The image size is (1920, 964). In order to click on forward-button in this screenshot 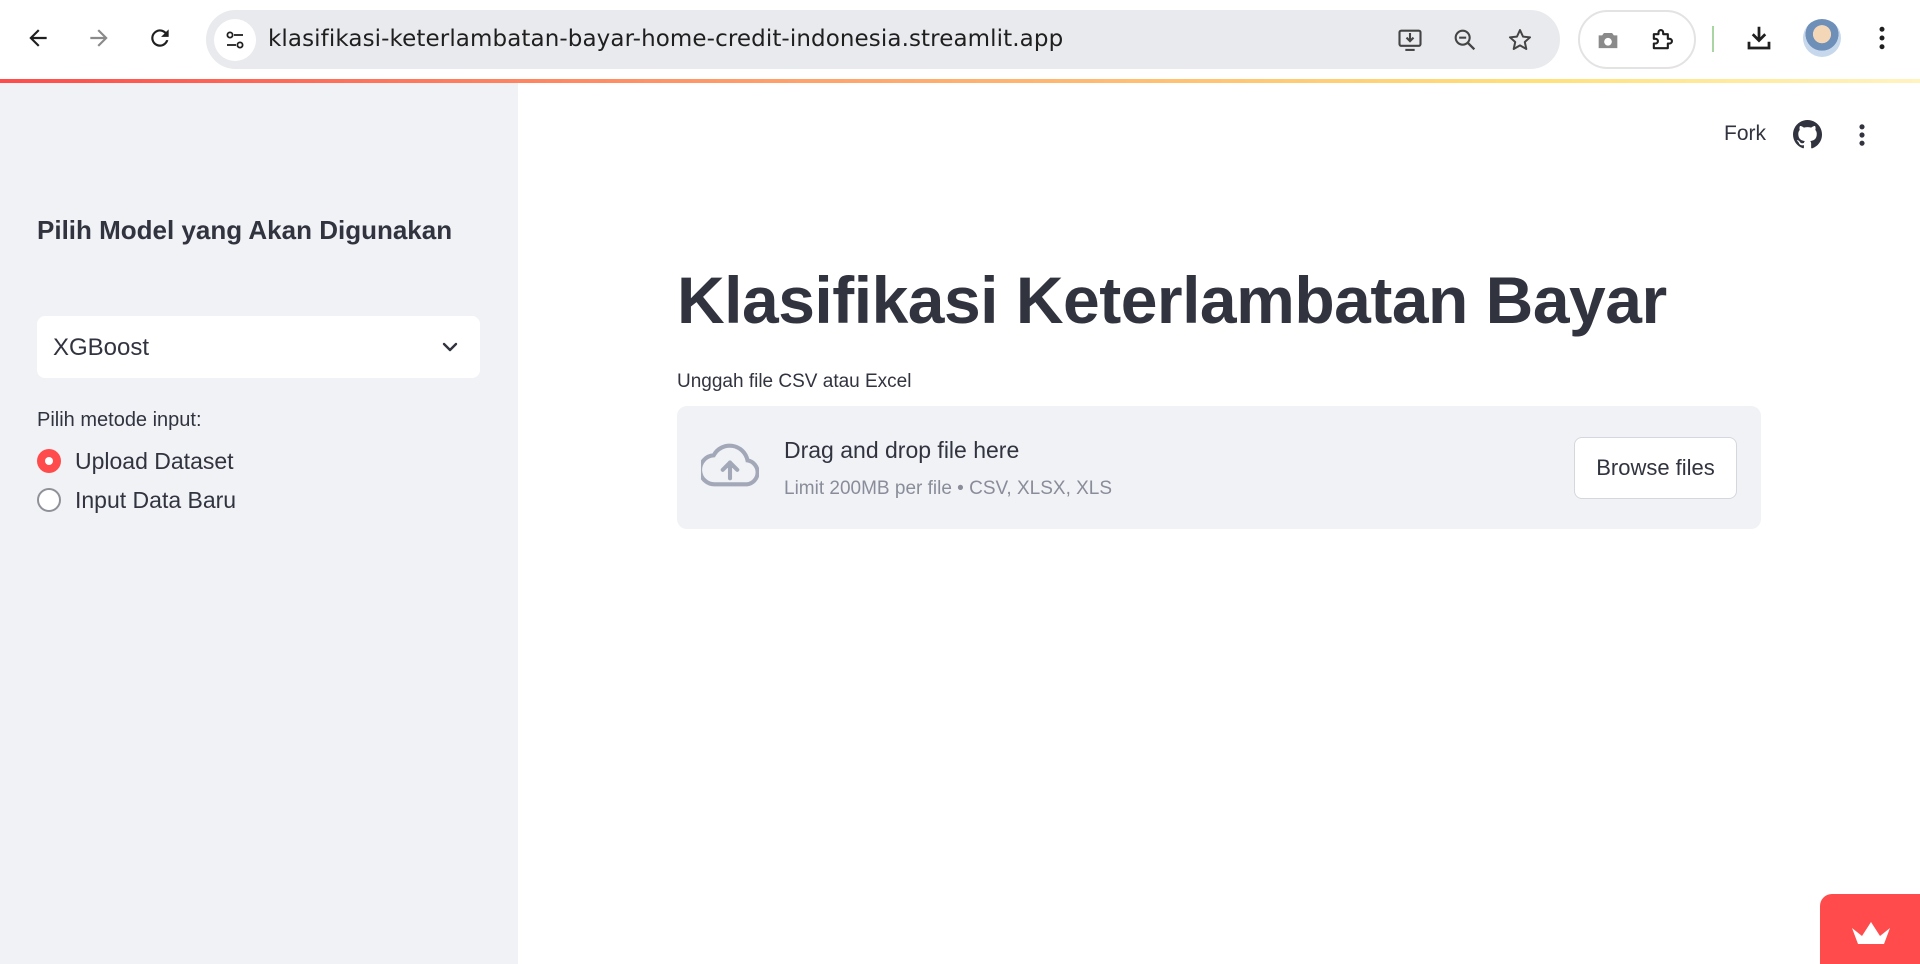, I will do `click(99, 38)`.